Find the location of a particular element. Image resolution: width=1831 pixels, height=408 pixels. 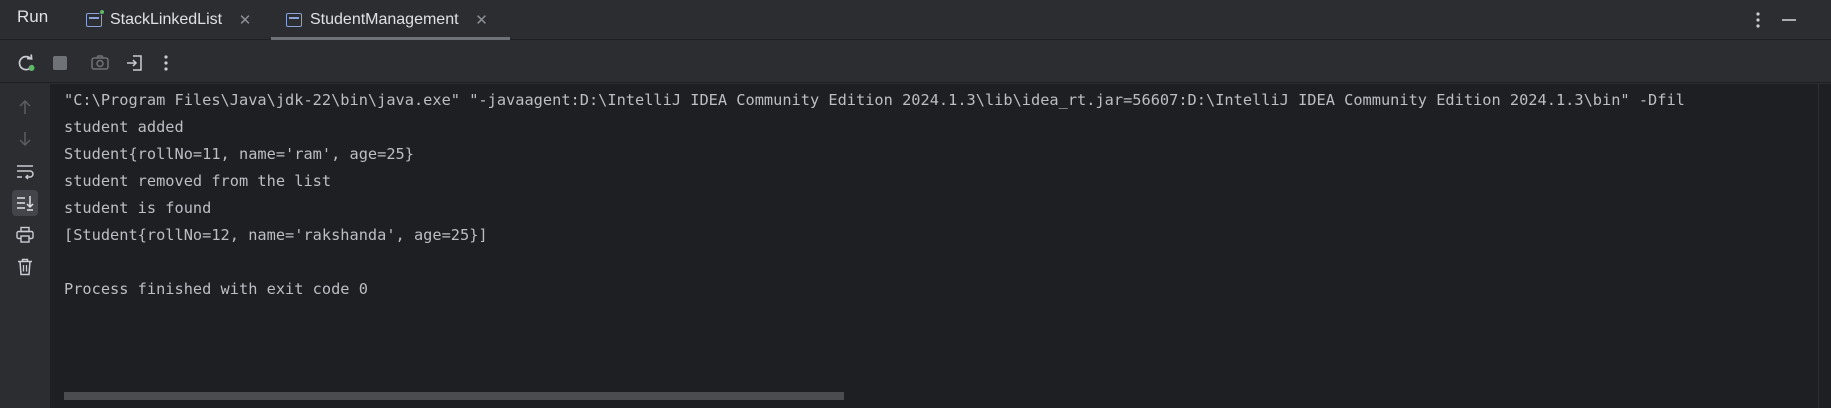

exit-button is located at coordinates (135, 63).